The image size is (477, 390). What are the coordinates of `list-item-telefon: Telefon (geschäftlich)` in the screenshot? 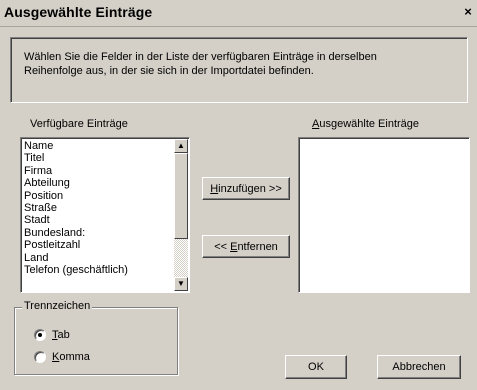 It's located at (76, 270).